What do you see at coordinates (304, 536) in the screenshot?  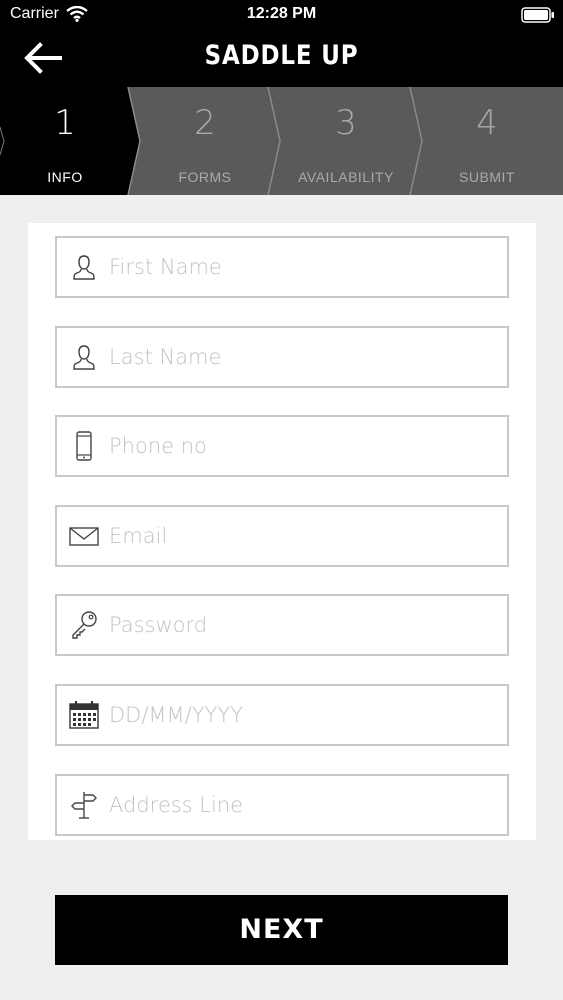 I see `email-input` at bounding box center [304, 536].